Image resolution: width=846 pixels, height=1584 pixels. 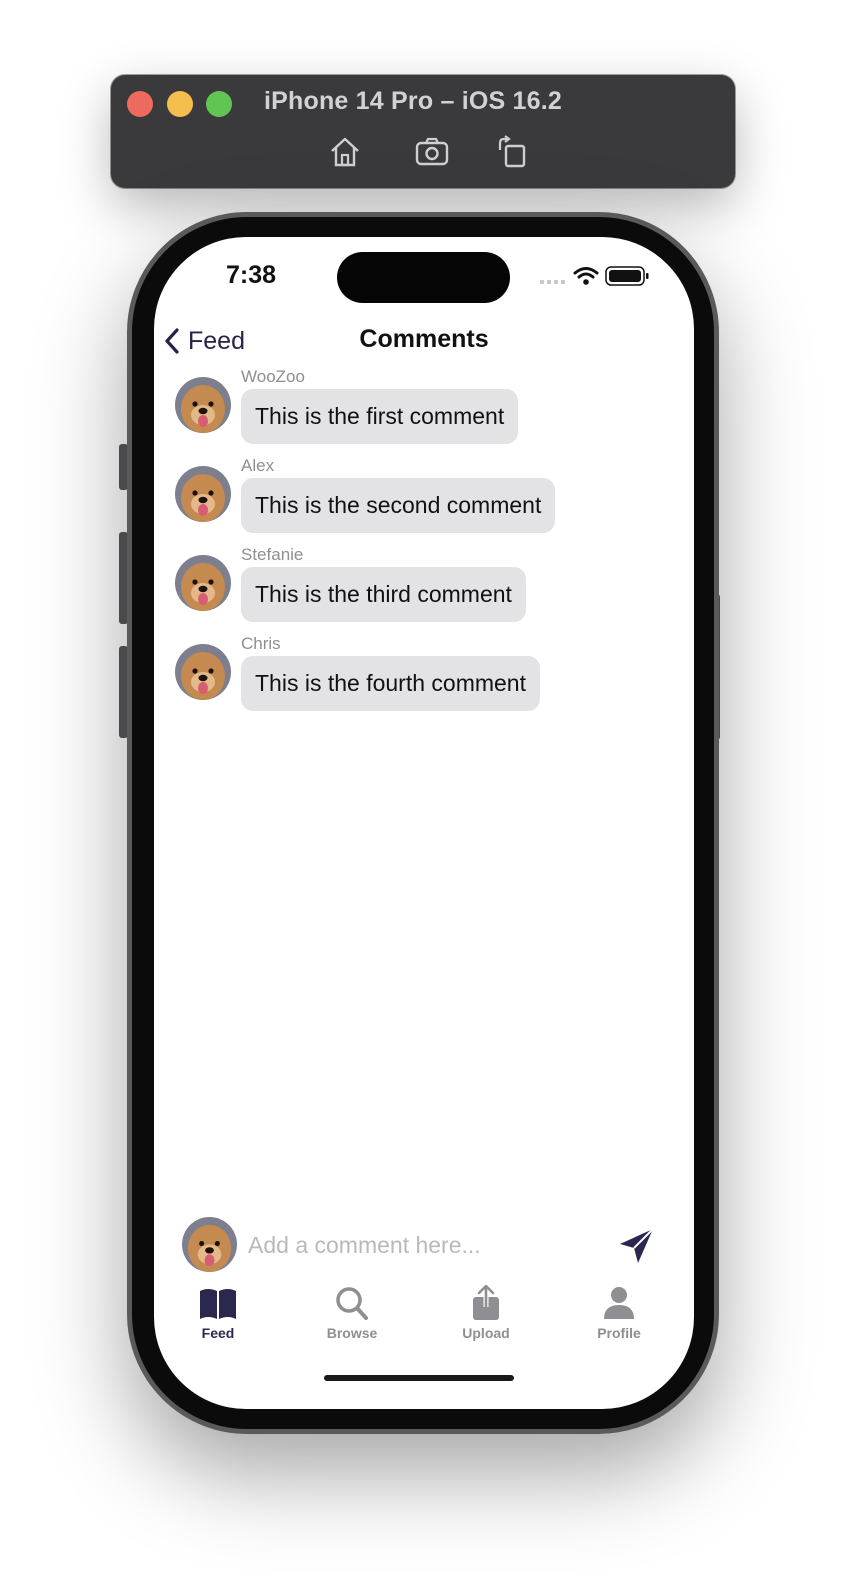 I want to click on status-icons, so click(x=594, y=276).